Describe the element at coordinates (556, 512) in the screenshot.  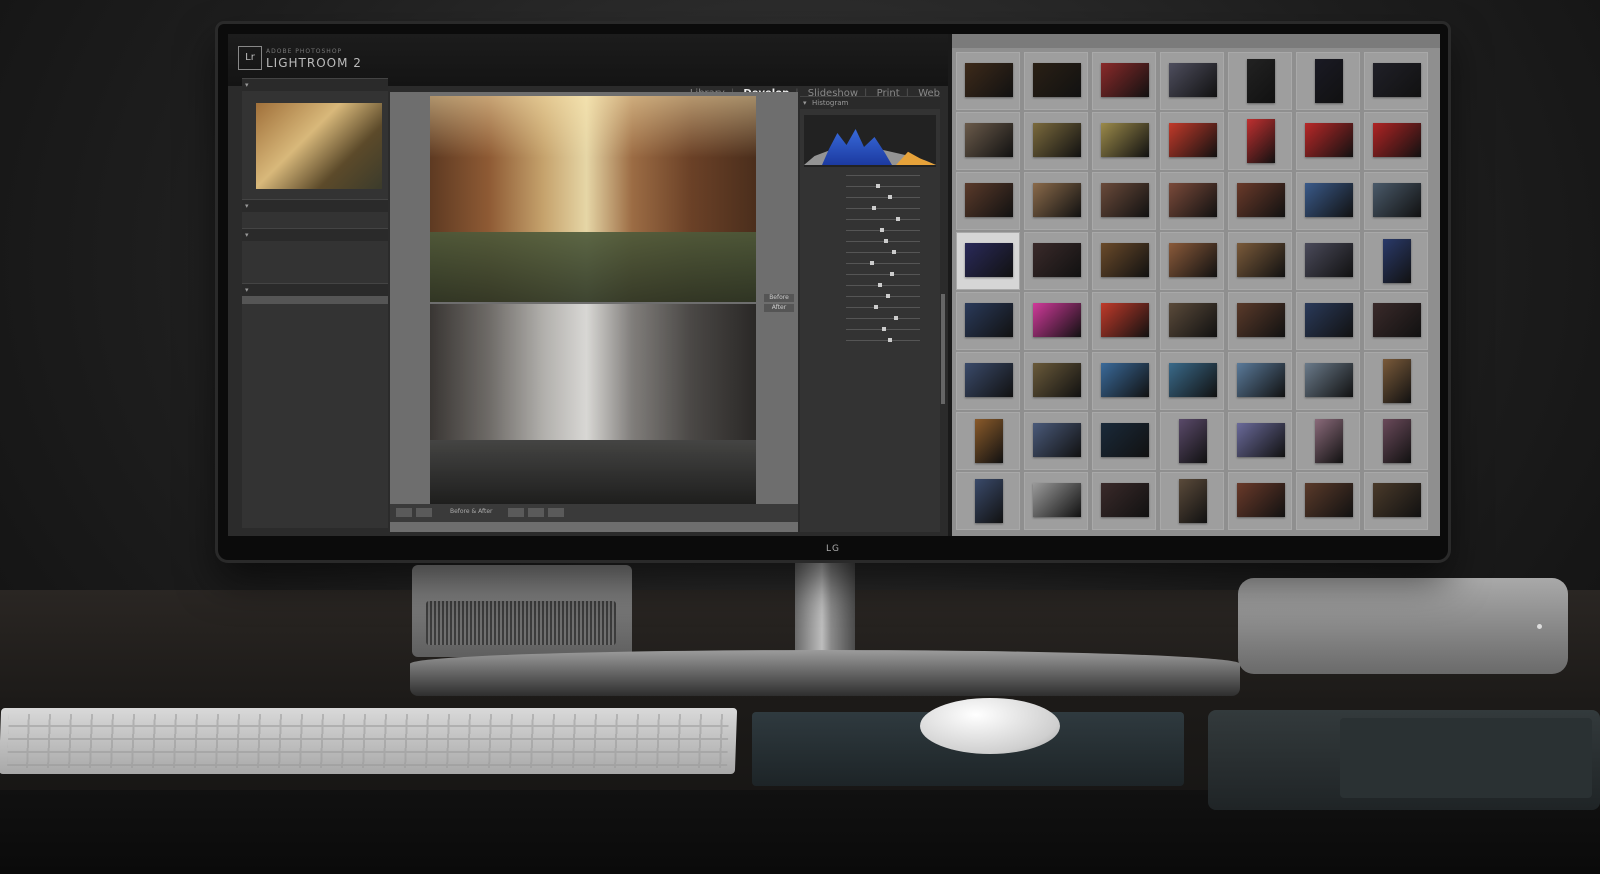
I see `copy-after-button` at that location.